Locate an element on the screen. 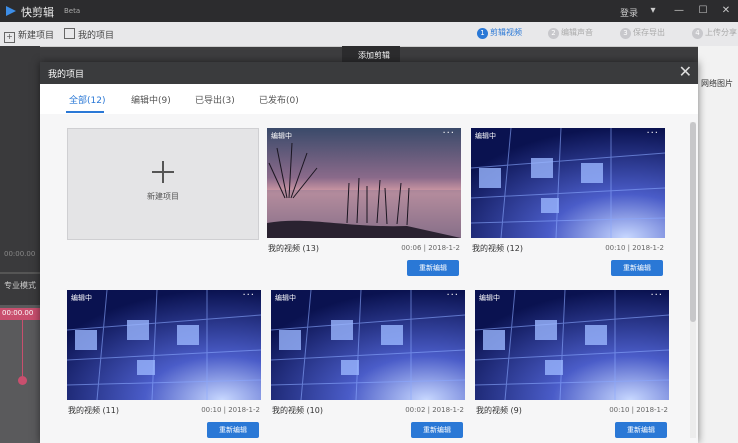  app-title: 快剪辑 is located at coordinates (37, 12).